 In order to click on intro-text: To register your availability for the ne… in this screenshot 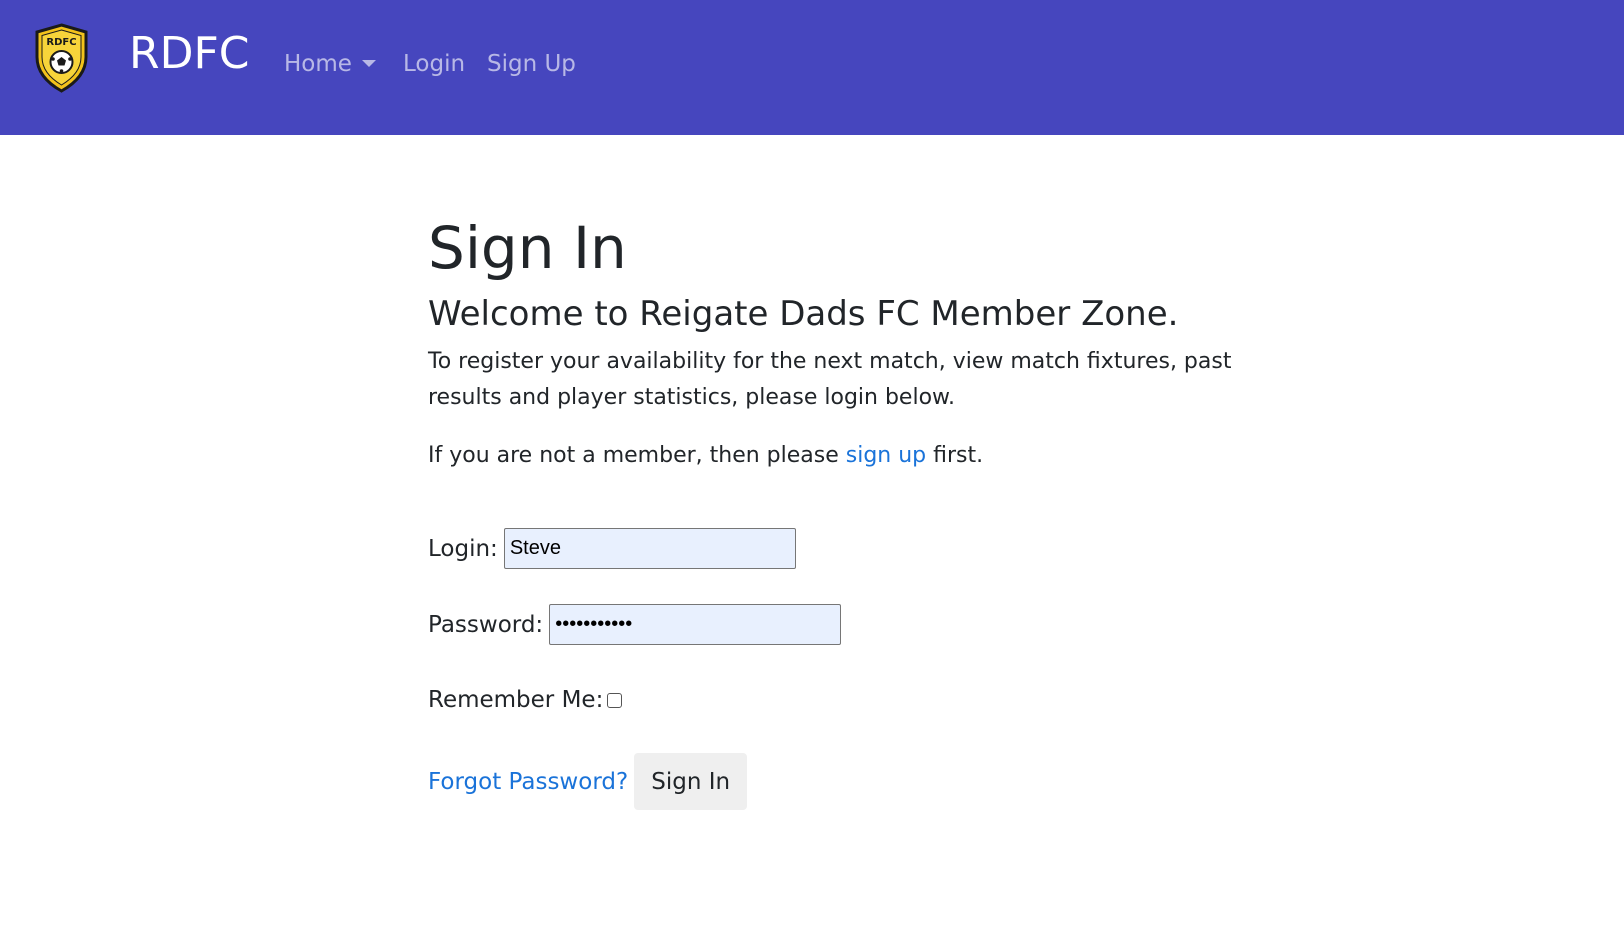, I will do `click(830, 379)`.